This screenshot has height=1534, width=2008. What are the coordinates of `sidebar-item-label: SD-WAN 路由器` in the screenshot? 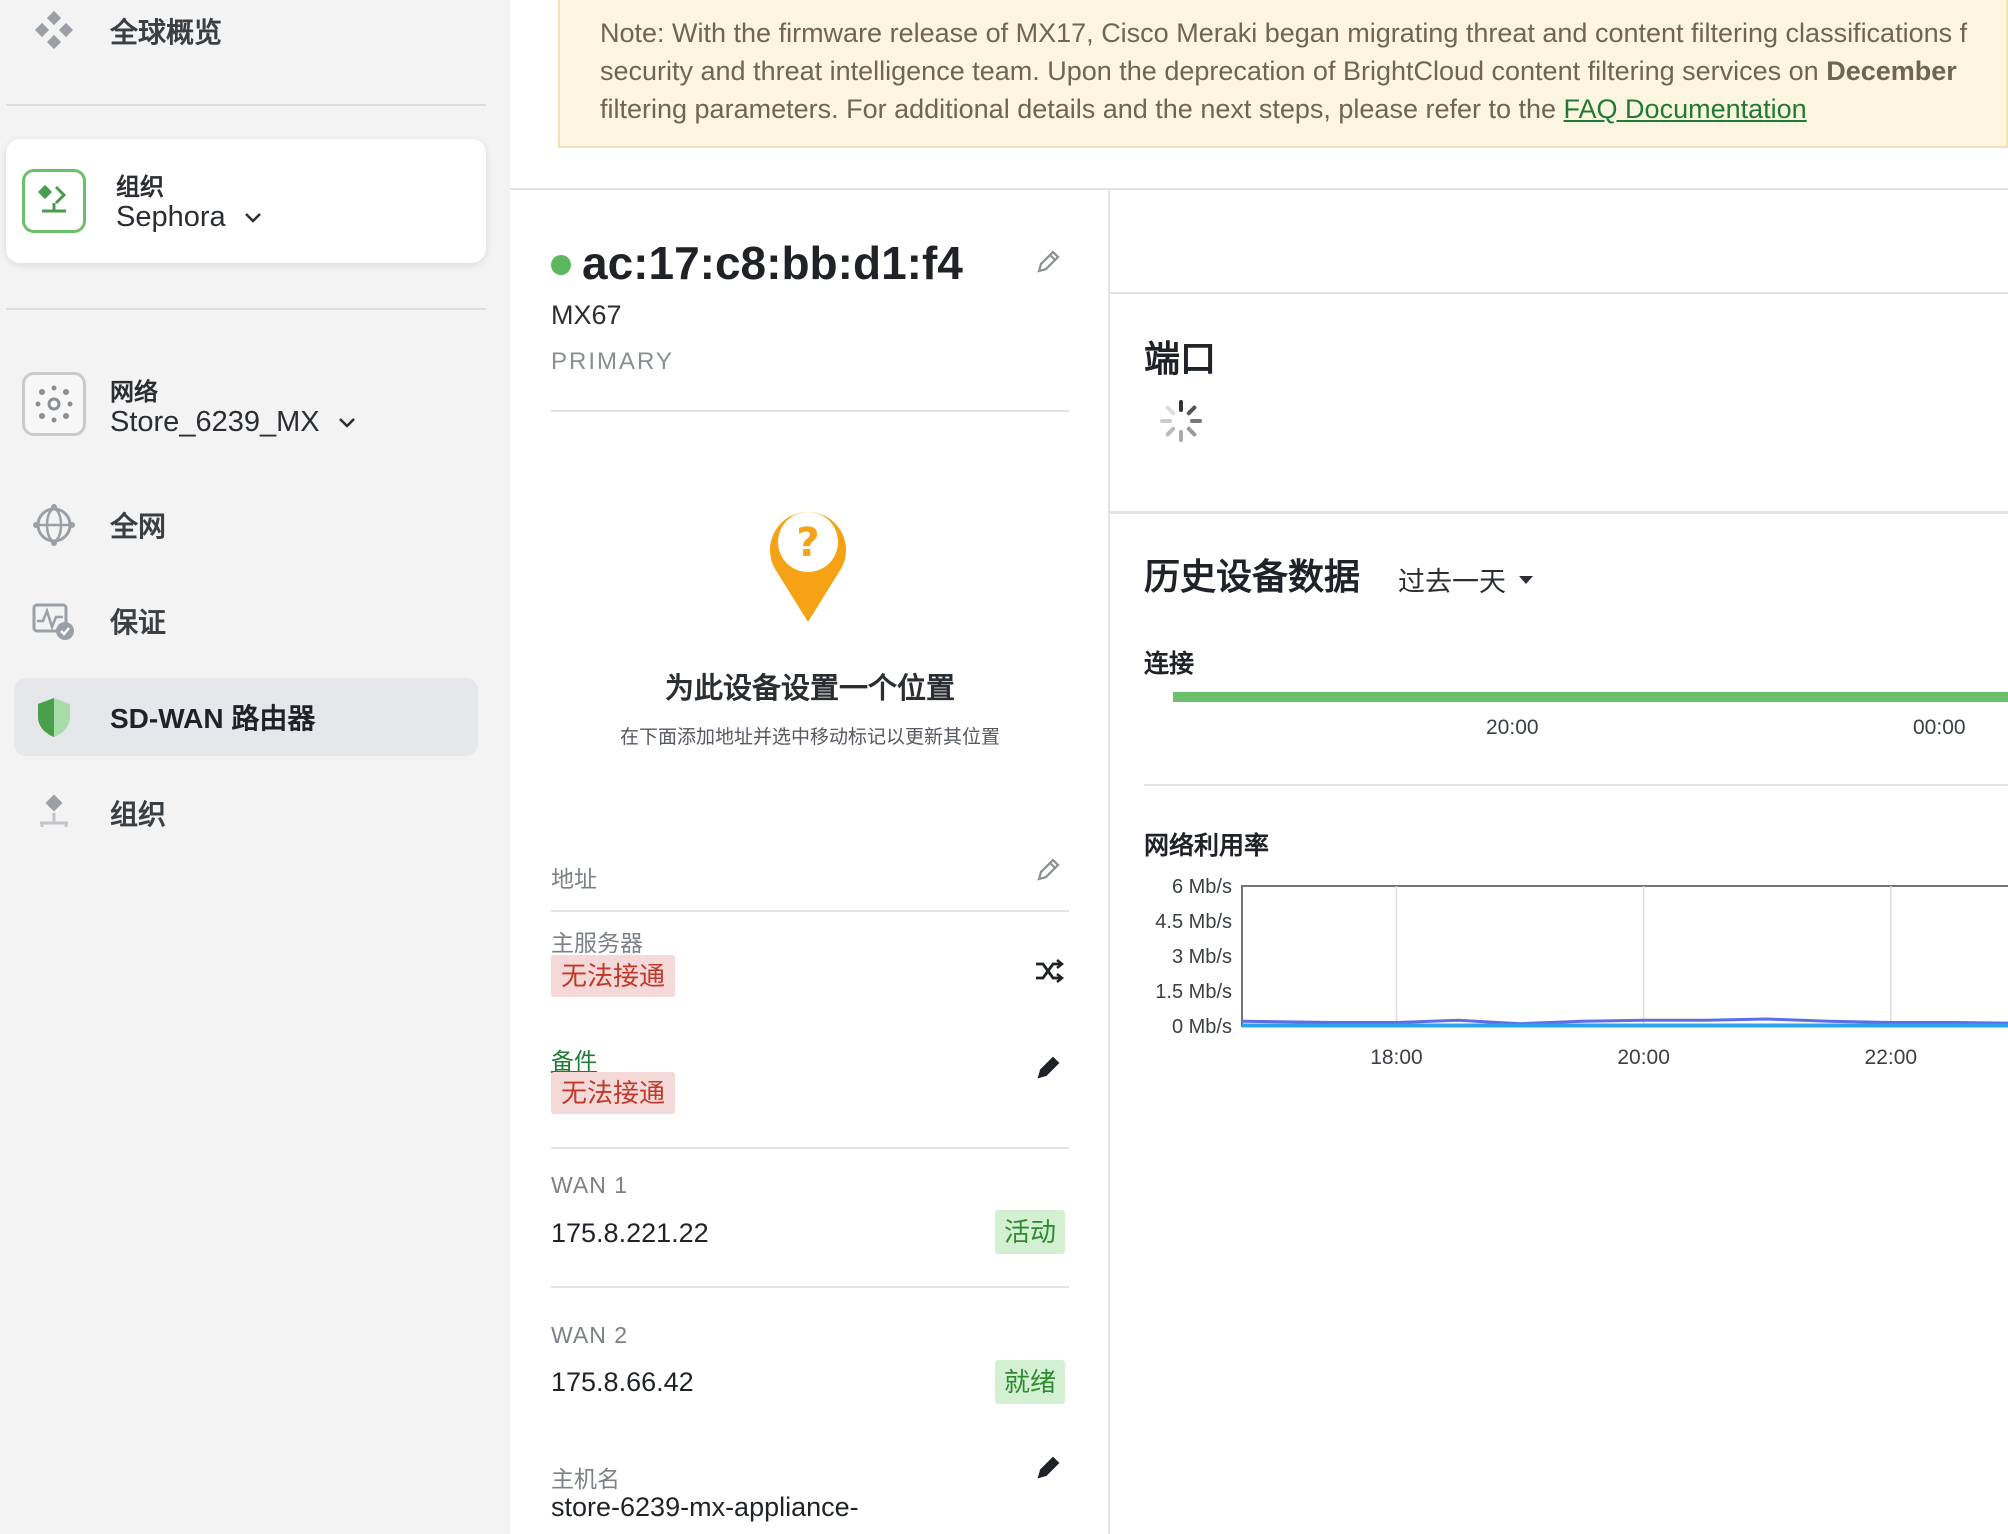 It's located at (213, 718).